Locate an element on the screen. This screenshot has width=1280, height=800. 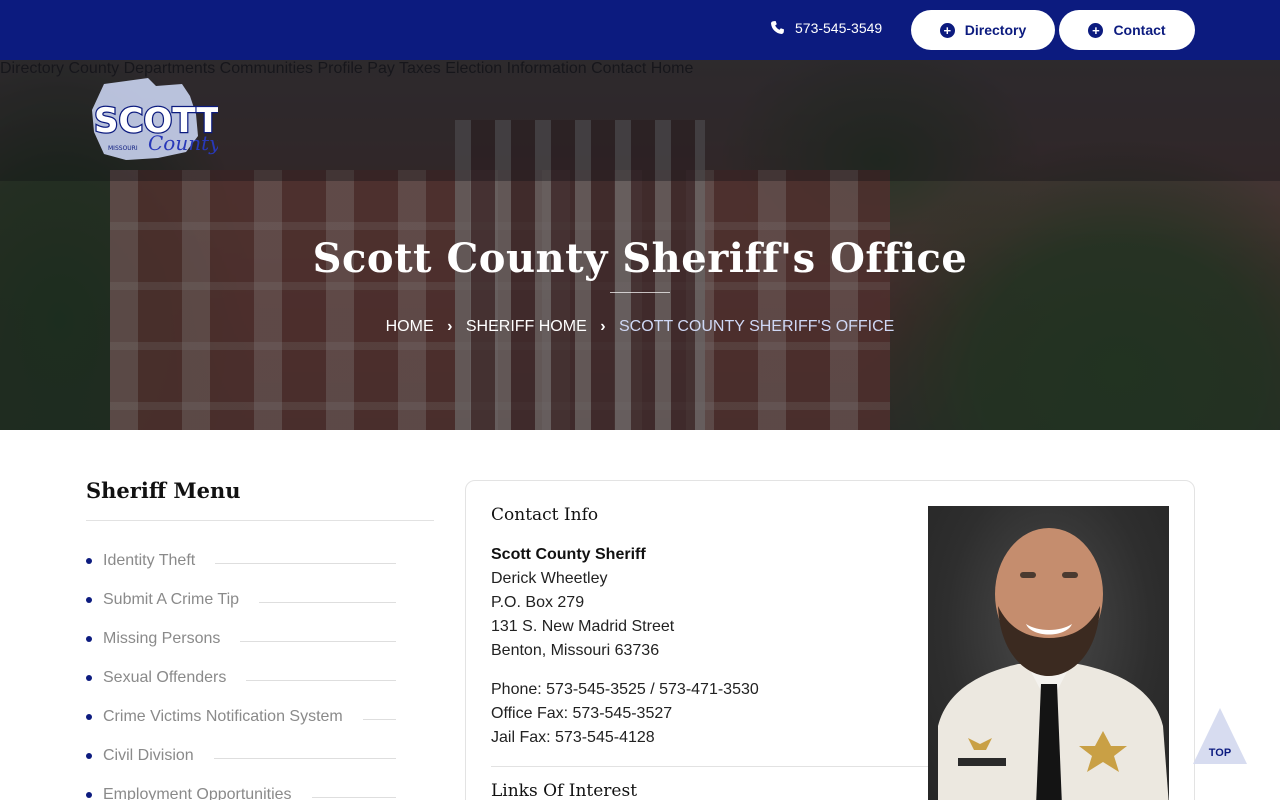
street-address: 131 S. New Madrid Street is located at coordinates (583, 626).